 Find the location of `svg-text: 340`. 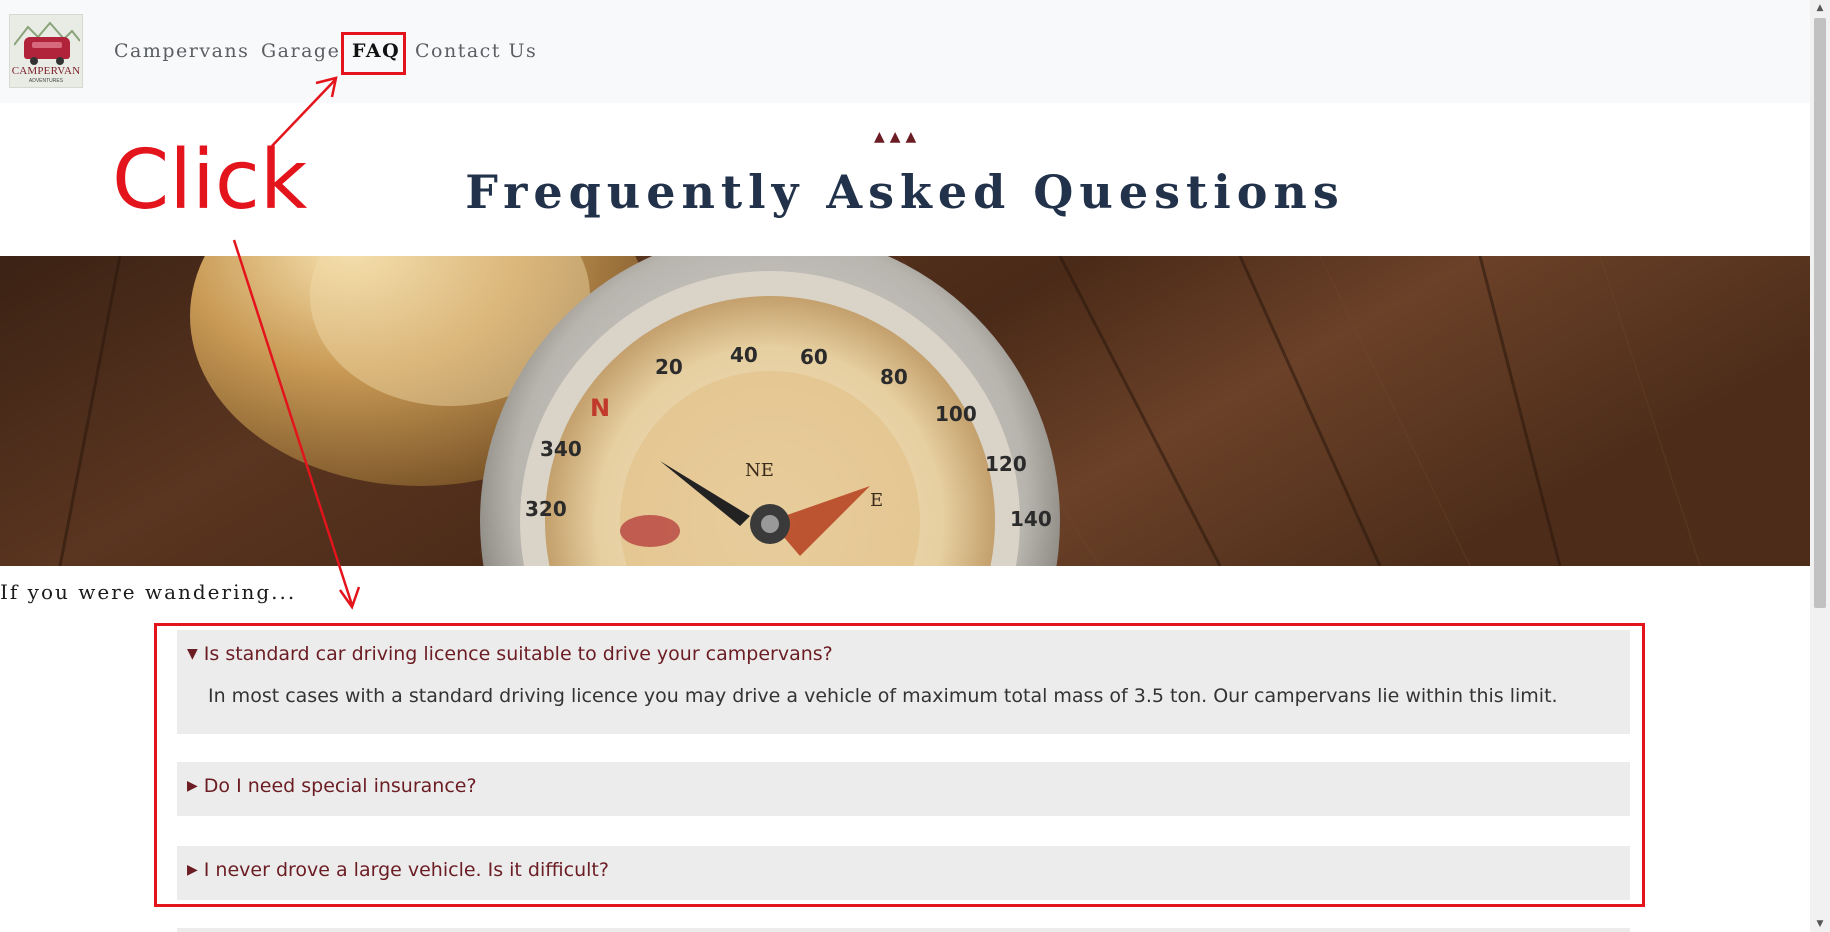

svg-text: 340 is located at coordinates (561, 449).